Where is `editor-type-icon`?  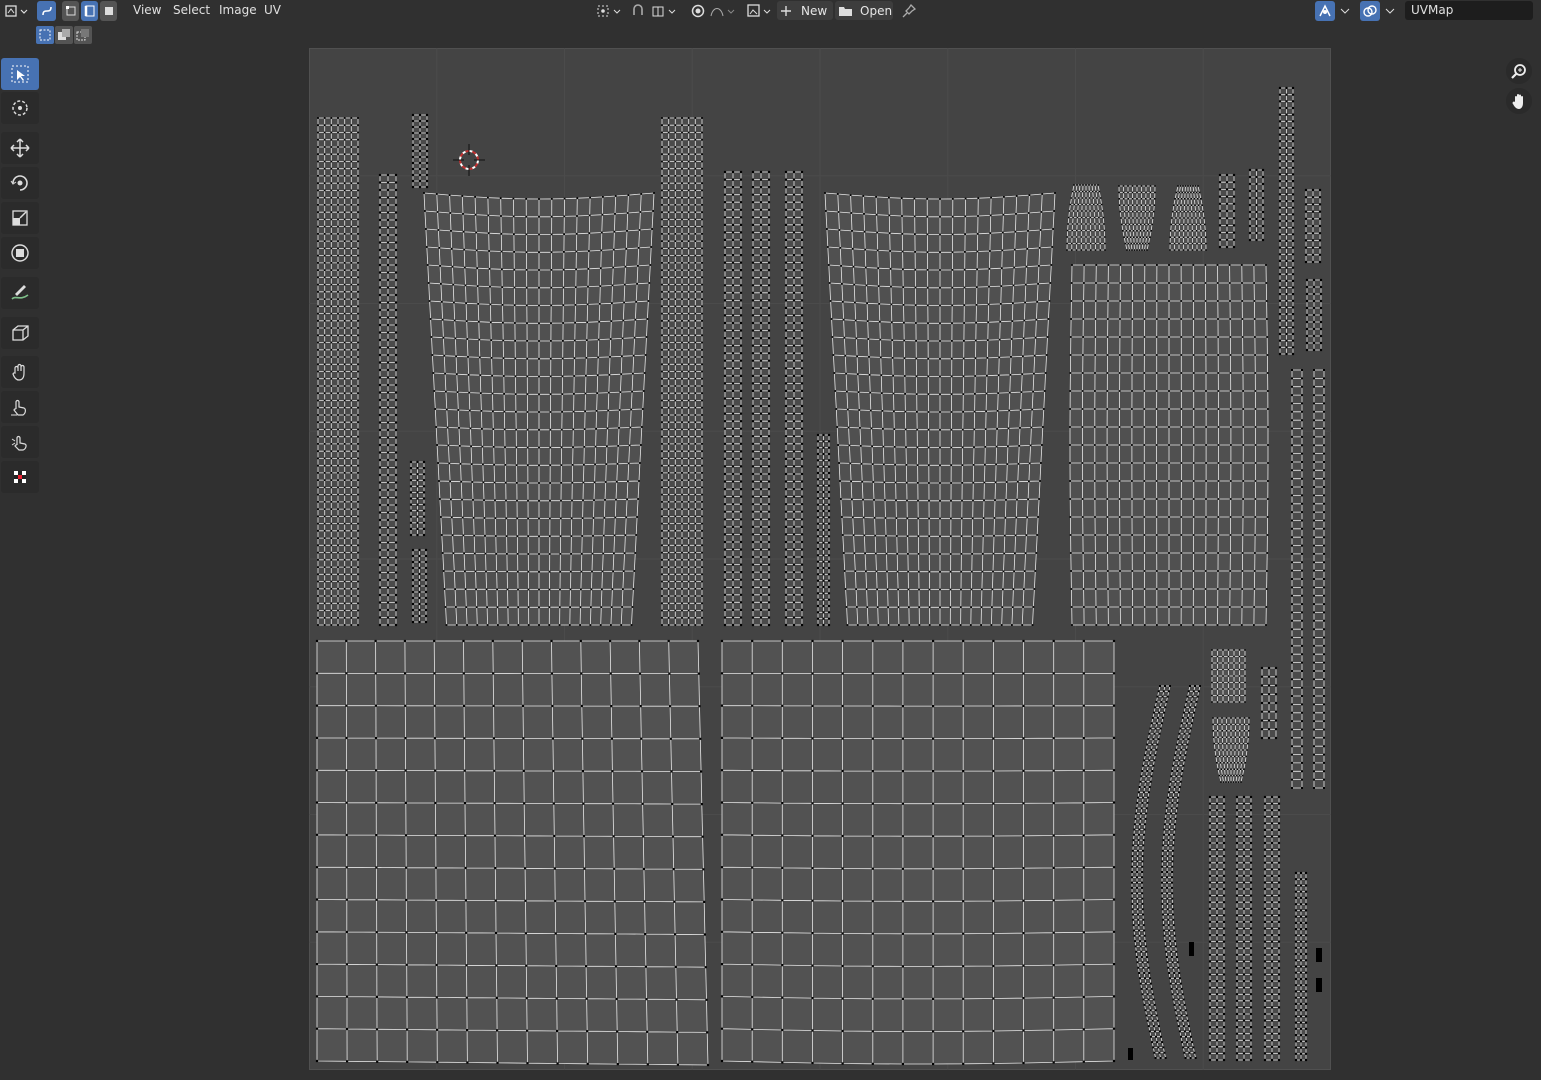 editor-type-icon is located at coordinates (16, 11).